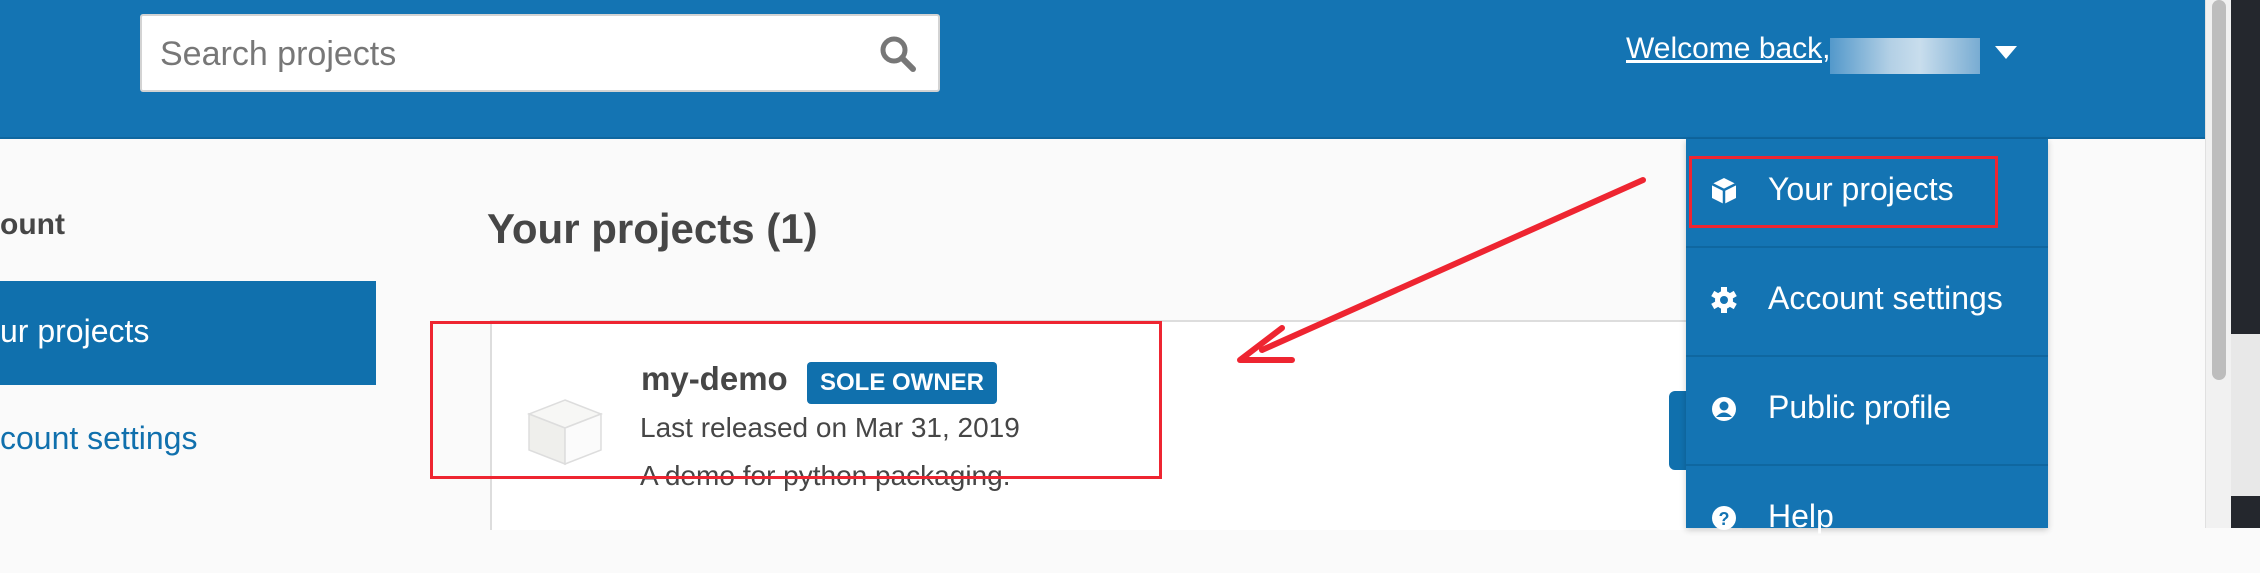 This screenshot has width=2260, height=573. What do you see at coordinates (1801, 516) in the screenshot?
I see `menu-item-label: Help` at bounding box center [1801, 516].